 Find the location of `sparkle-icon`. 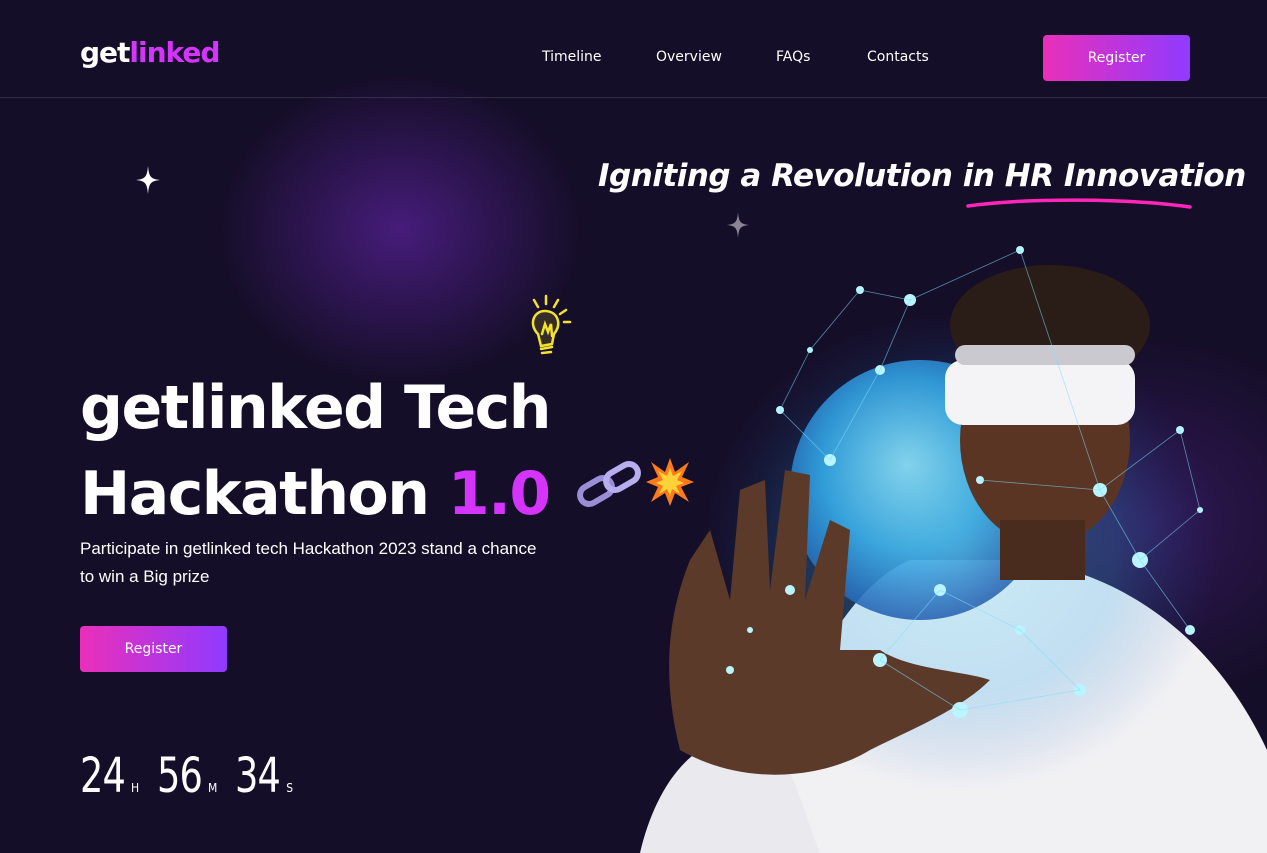

sparkle-icon is located at coordinates (148, 180).